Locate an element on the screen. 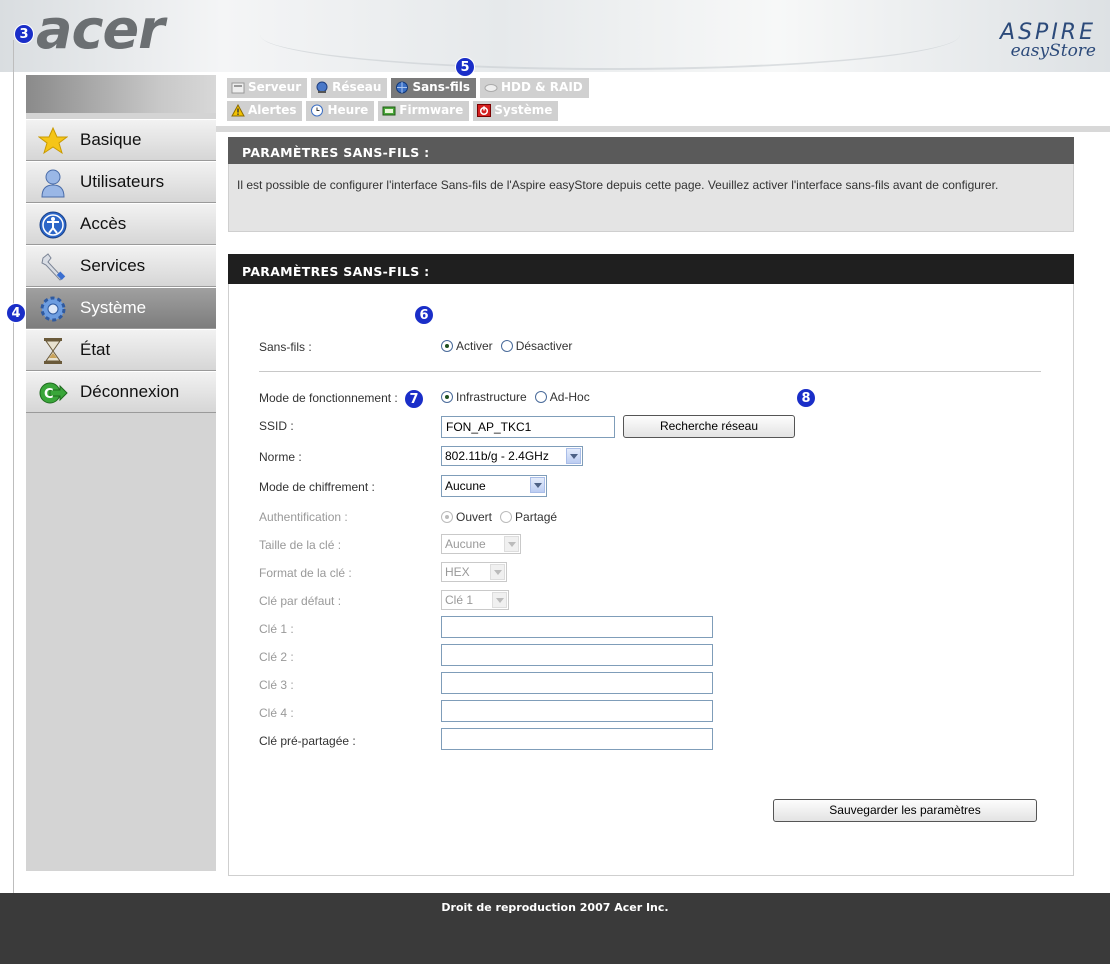  sidebar-item-utilisateurs: Utilisateurs is located at coordinates (121, 182).